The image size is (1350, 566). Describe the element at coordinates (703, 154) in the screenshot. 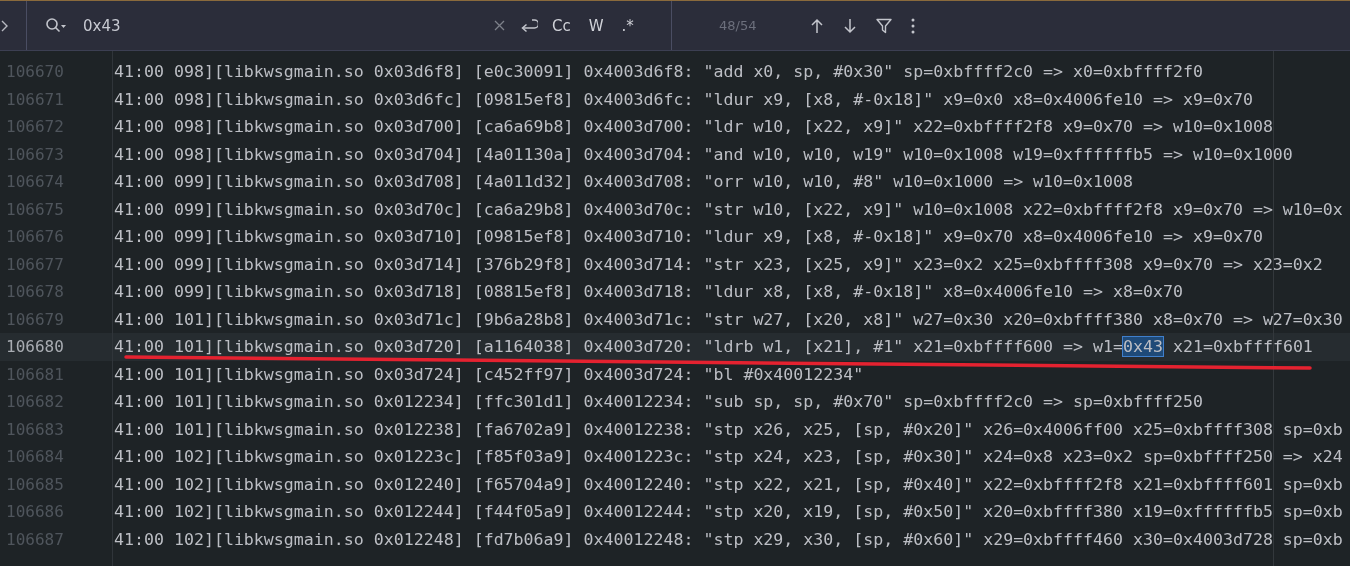

I see `log-line-text: 41:00 098][libkwsgmain.so 0x03d704] [4a01130a] 0x4003d704: "and w10, w10, w19" w10=0x1008 w19=0xffffffb5 => w10=0x1000` at that location.